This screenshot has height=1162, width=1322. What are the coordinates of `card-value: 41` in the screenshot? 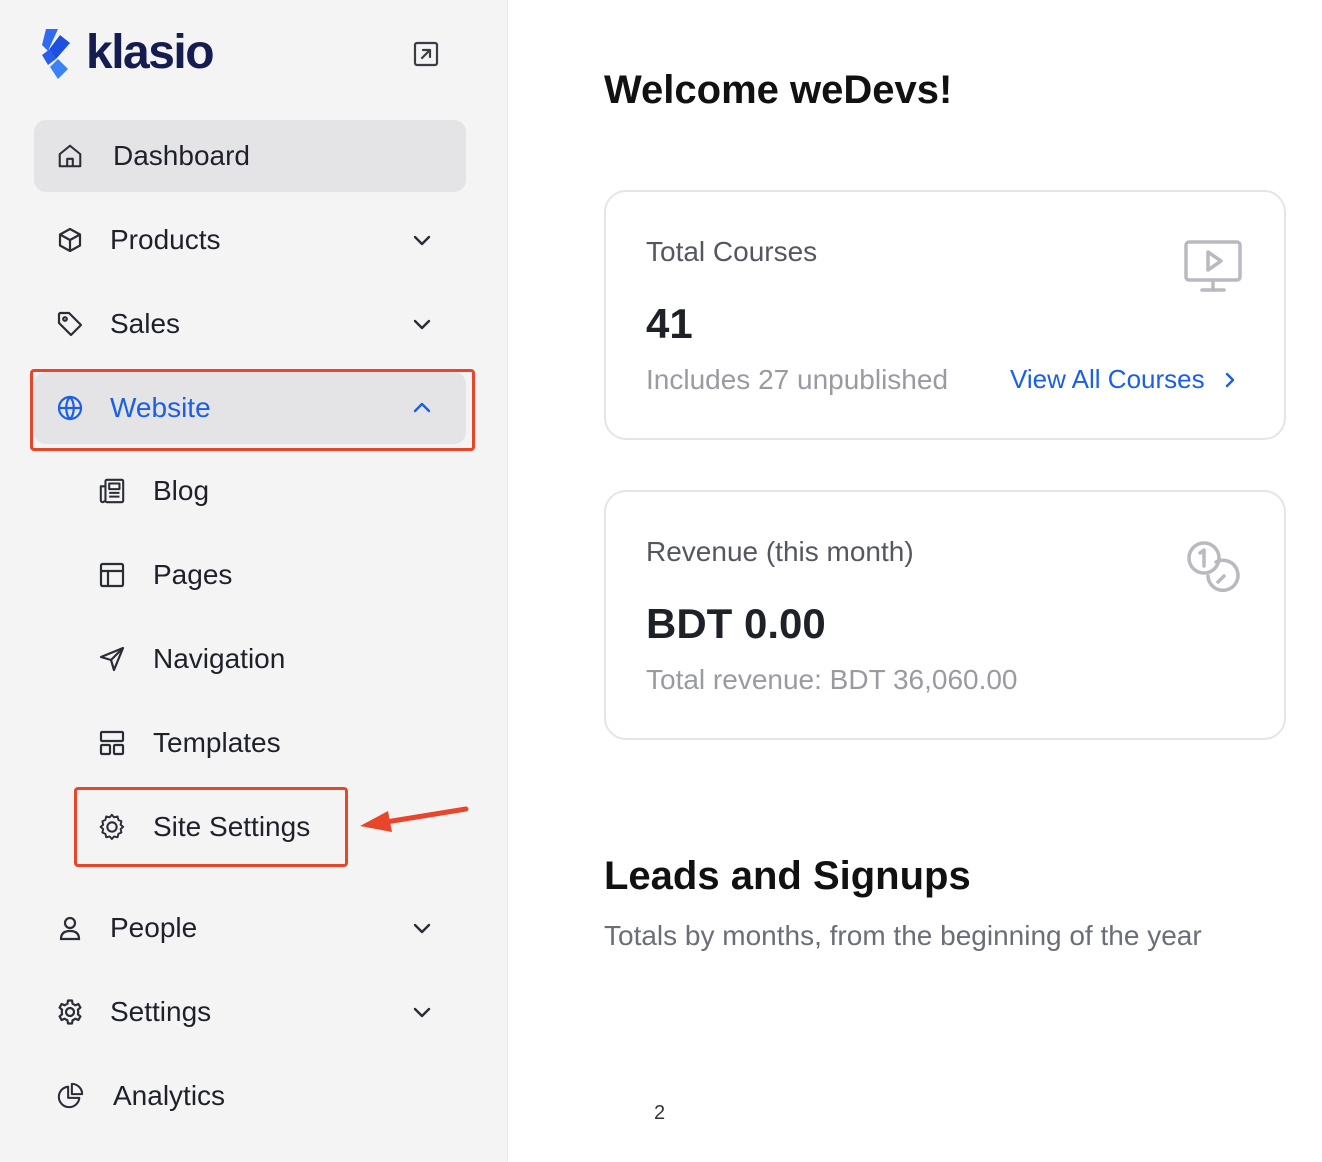 It's located at (669, 323).